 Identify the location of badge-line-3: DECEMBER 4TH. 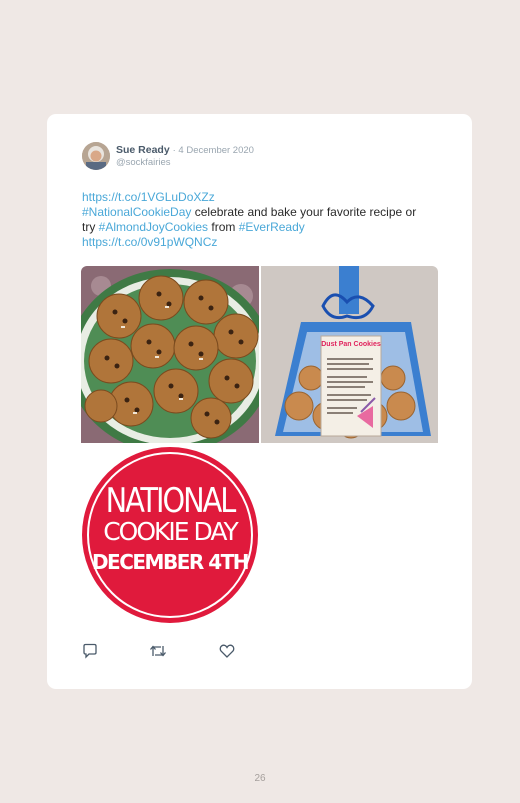
(170, 562).